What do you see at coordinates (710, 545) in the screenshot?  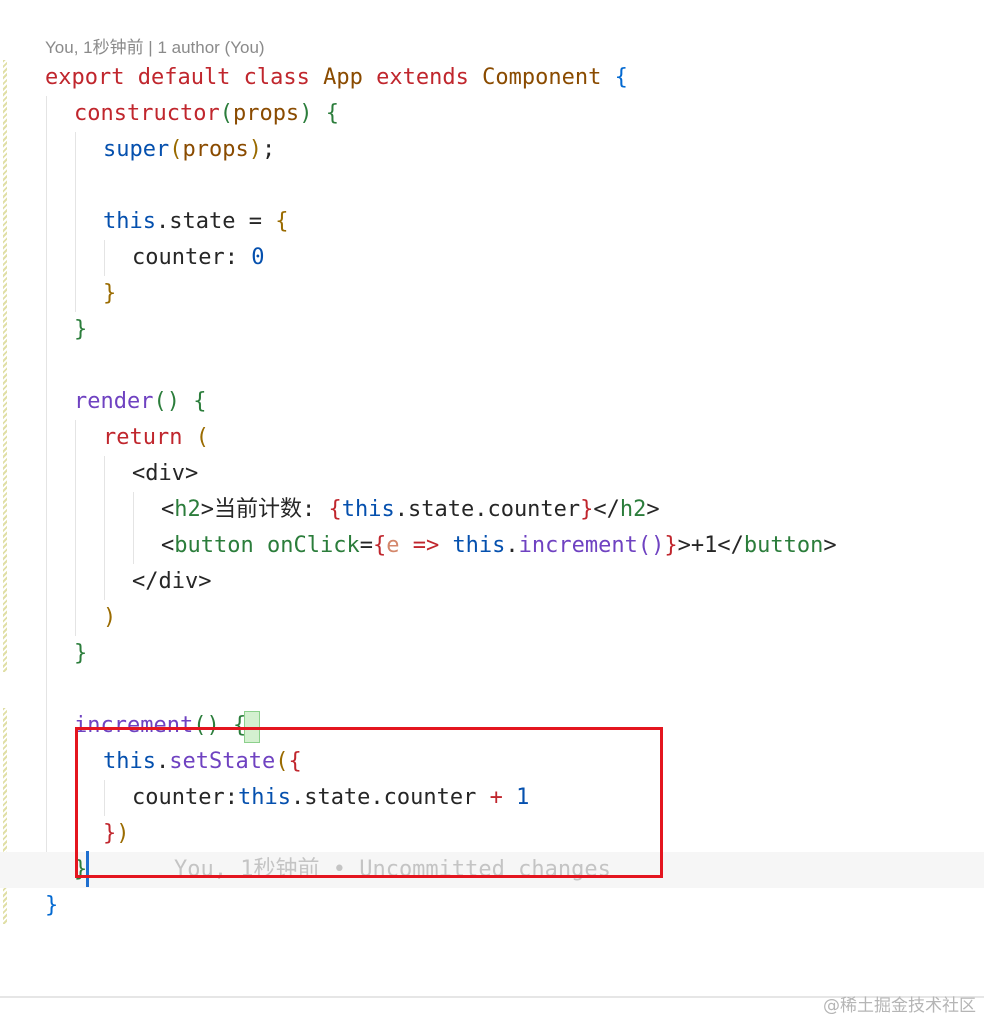 I see `code-token: >+1</` at bounding box center [710, 545].